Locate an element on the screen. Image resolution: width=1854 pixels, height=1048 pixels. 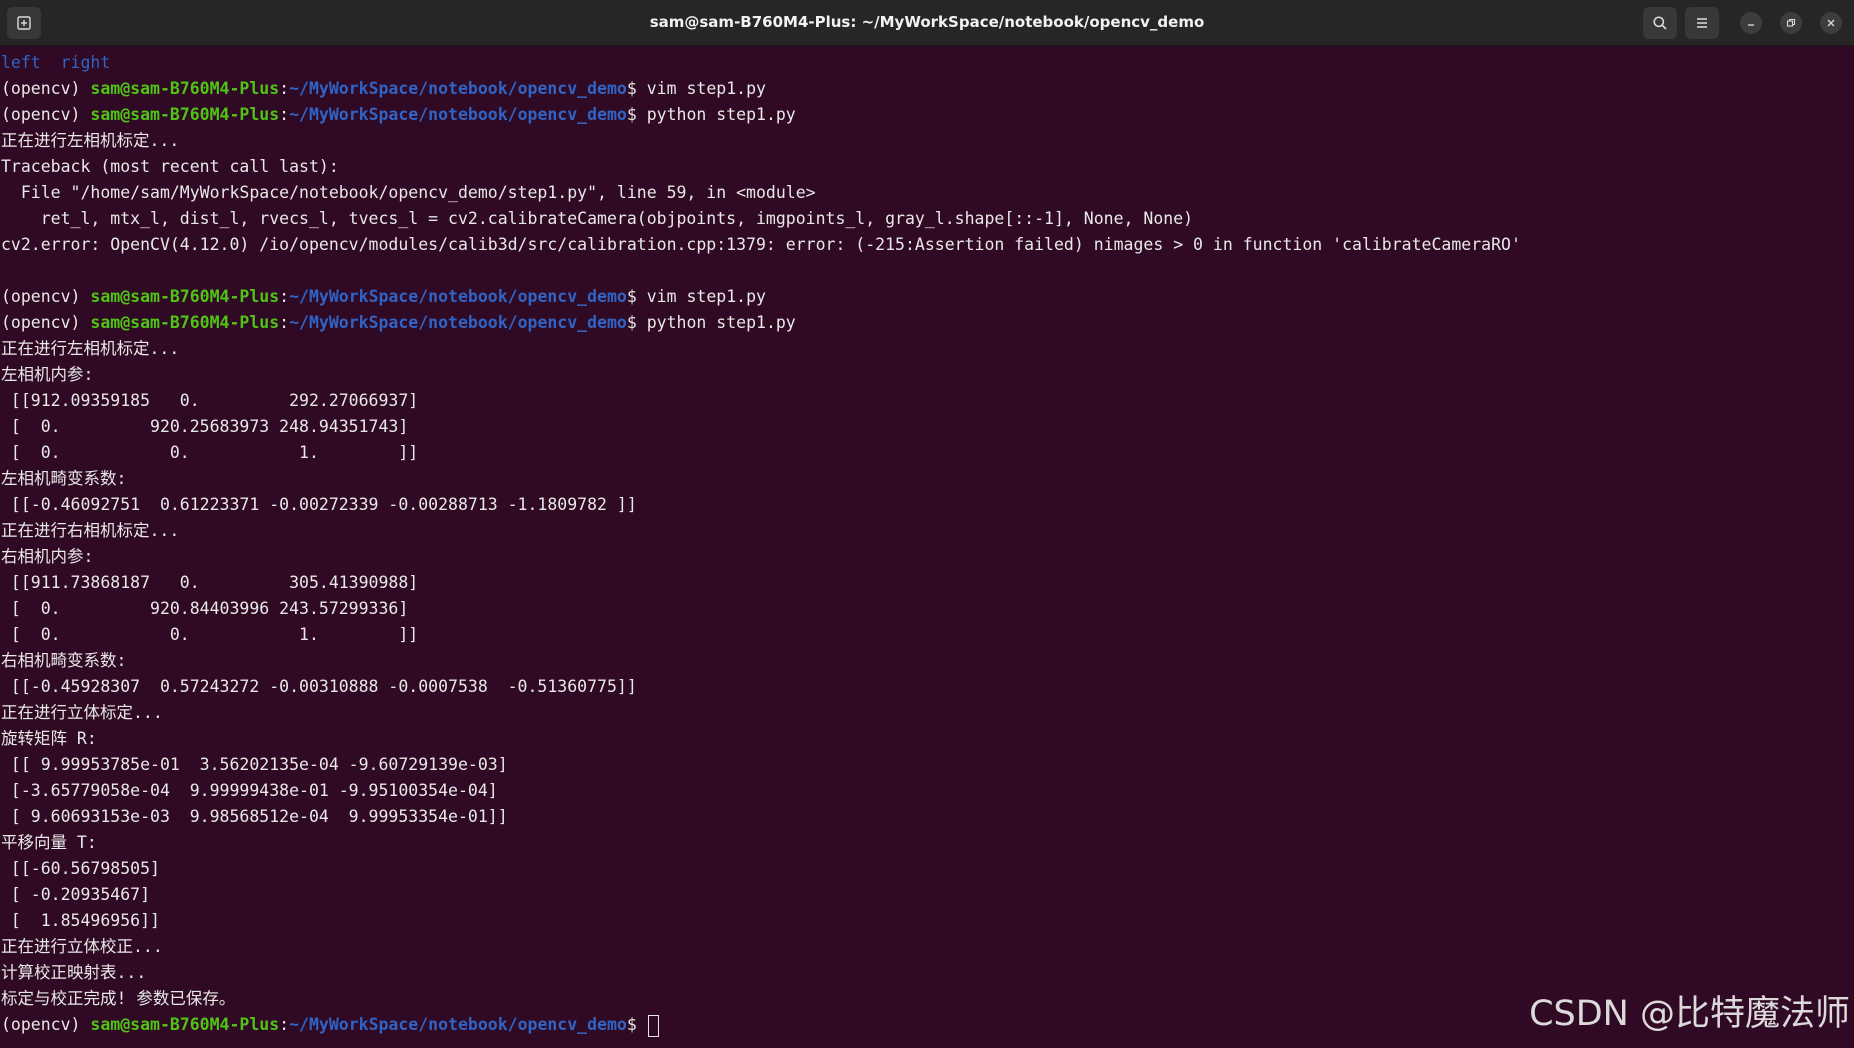
hamburger-menu-icon is located at coordinates (1702, 23).